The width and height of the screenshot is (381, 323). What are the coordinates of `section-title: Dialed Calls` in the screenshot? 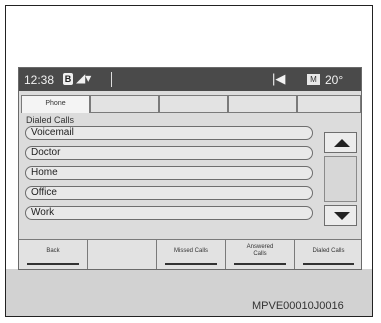 It's located at (50, 120).